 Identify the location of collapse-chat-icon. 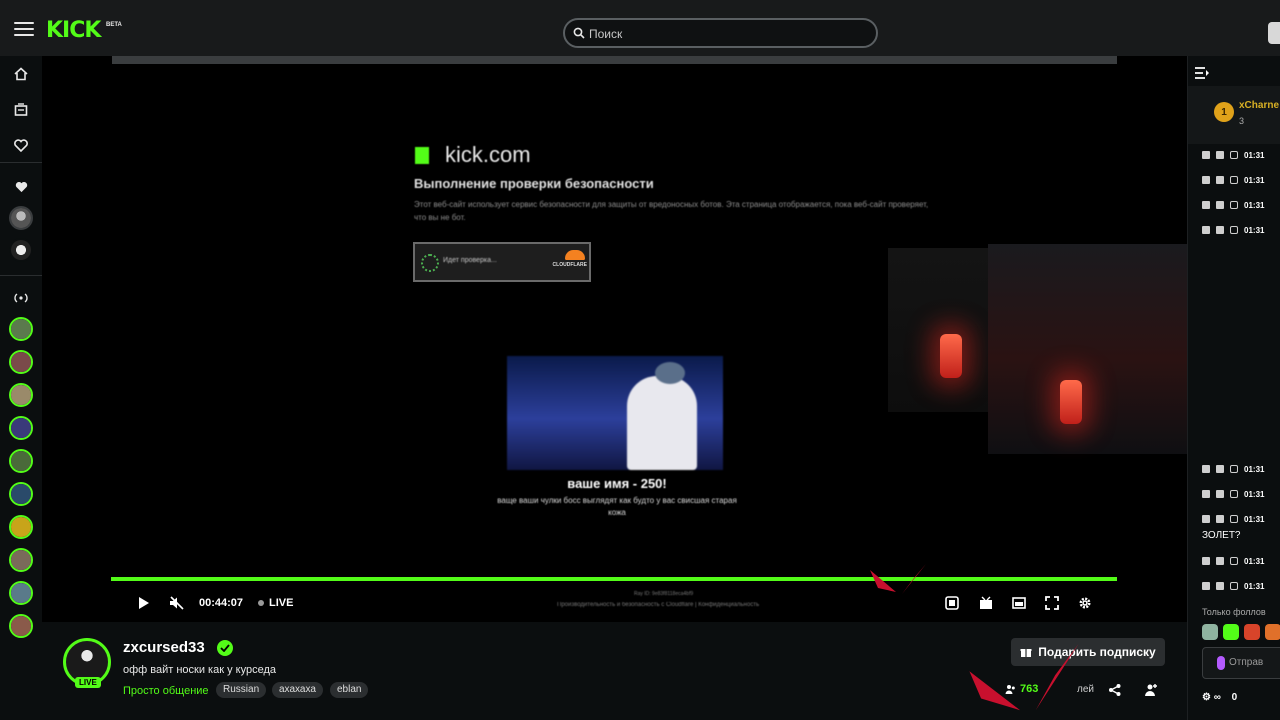
(1202, 73).